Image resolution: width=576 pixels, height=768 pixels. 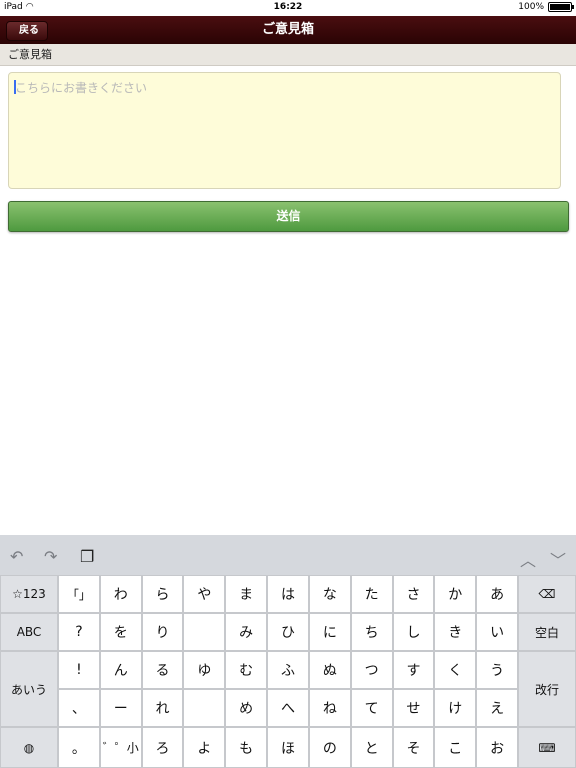 What do you see at coordinates (547, 632) in the screenshot?
I see `space-key: 空白` at bounding box center [547, 632].